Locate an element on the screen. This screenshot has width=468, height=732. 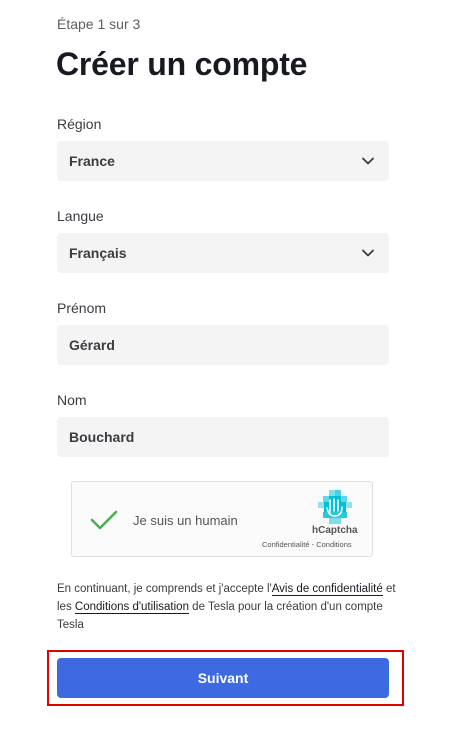
language-select: Français is located at coordinates (223, 253).